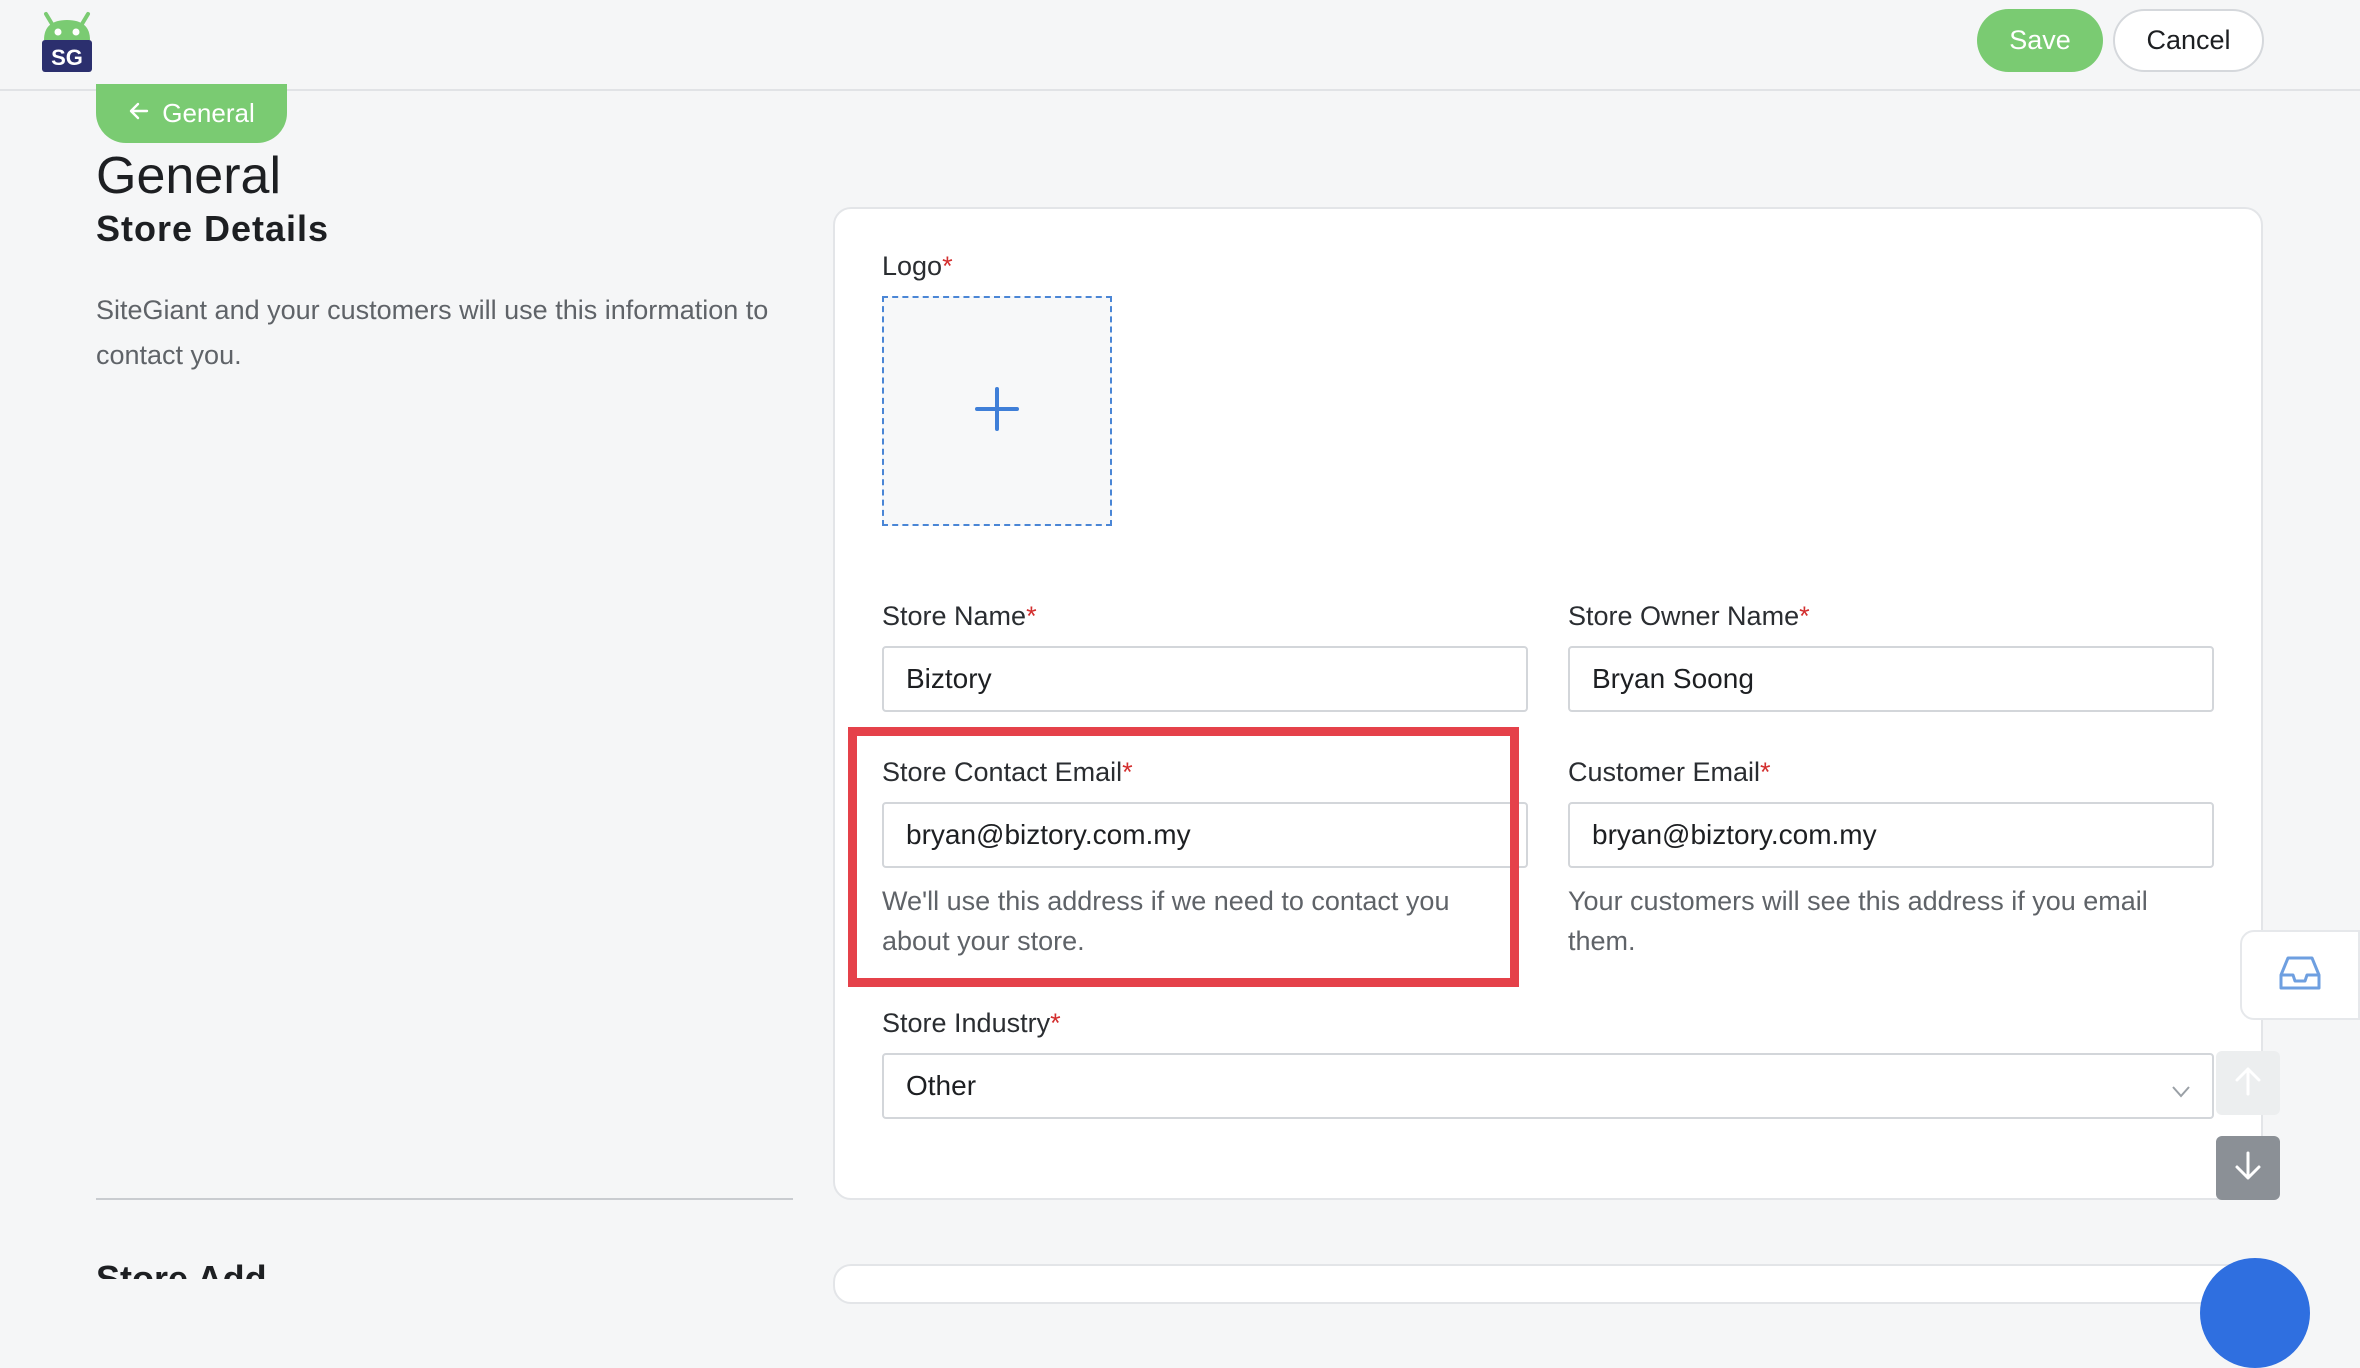  I want to click on logo-label: Logo*, so click(917, 266).